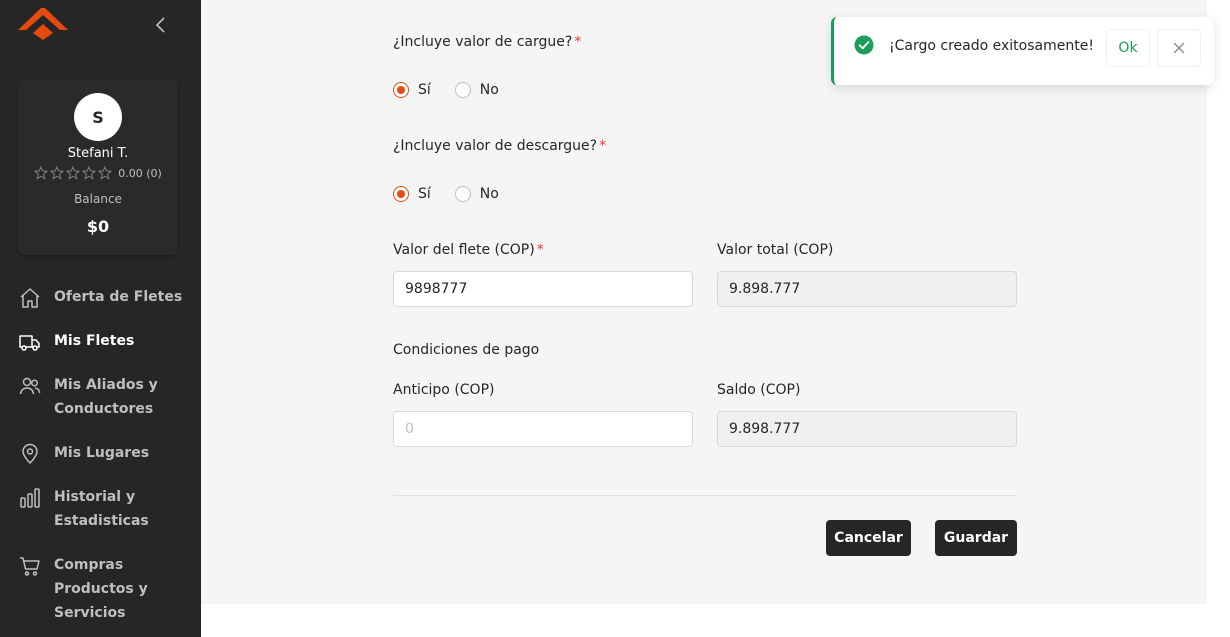 This screenshot has height=637, width=1230. I want to click on rating-stars, so click(73, 173).